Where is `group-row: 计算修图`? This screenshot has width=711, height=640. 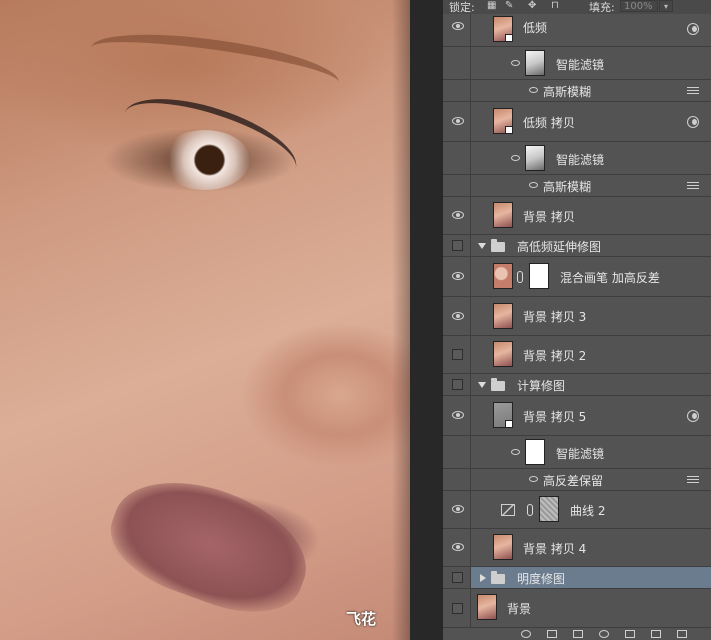
group-row: 计算修图 is located at coordinates (577, 385).